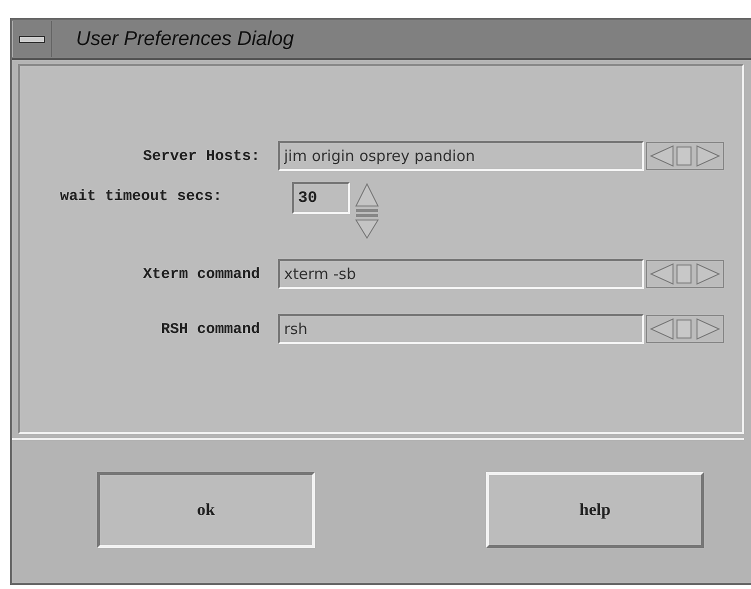 This screenshot has height=589, width=751. I want to click on dialog-button: help, so click(595, 510).